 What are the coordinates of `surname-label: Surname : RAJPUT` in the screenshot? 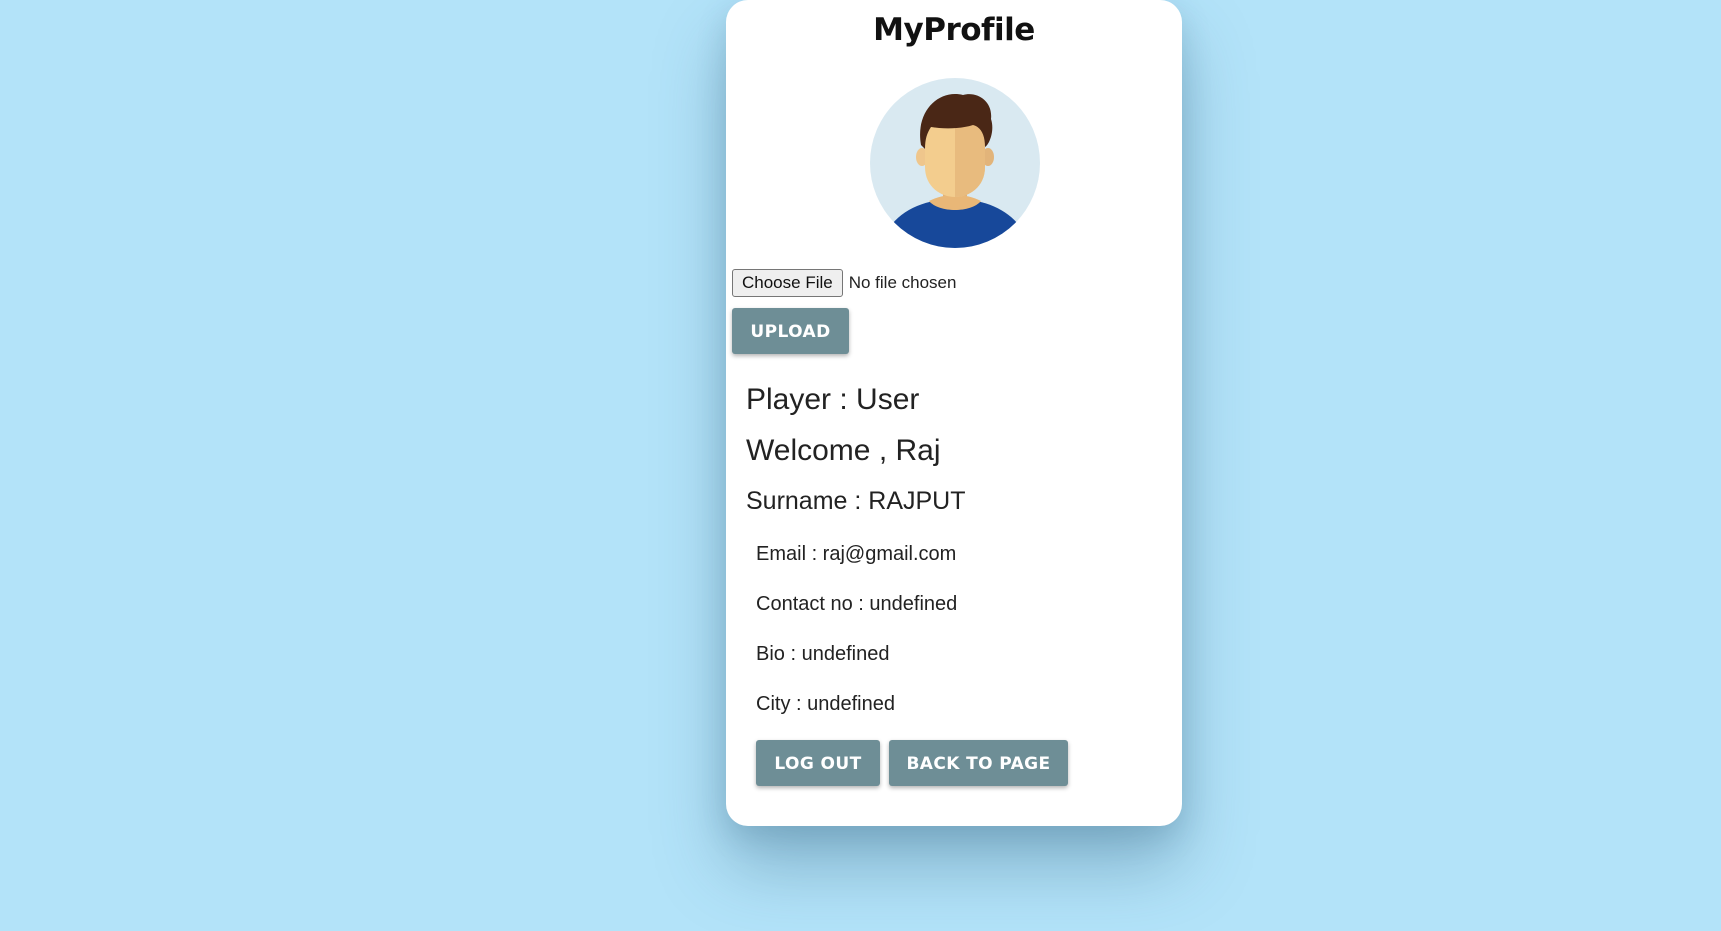 It's located at (856, 501).